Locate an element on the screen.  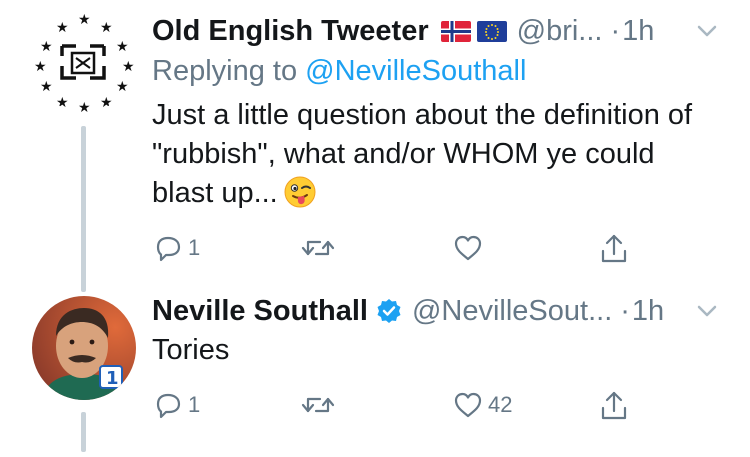
norway-flag-icon is located at coordinates (455, 31).